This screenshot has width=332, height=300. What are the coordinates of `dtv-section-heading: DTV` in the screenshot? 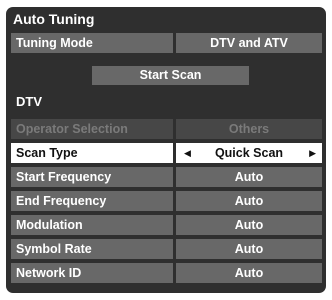 It's located at (29, 101).